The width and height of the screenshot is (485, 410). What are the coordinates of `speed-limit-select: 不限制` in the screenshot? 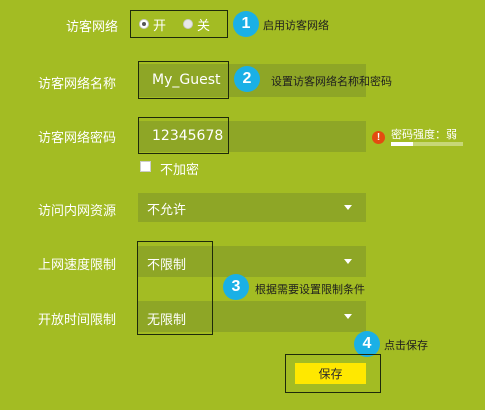 It's located at (252, 261).